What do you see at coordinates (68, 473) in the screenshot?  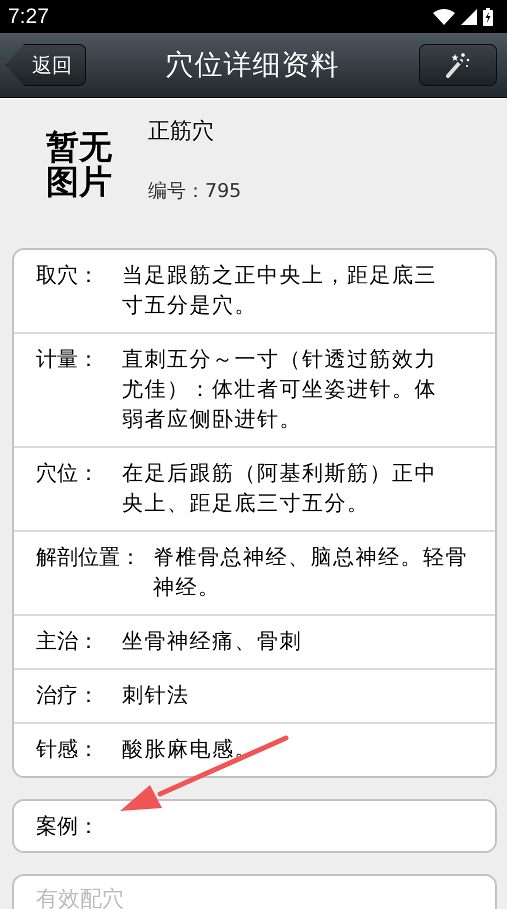 I see `field-label: 穴位：` at bounding box center [68, 473].